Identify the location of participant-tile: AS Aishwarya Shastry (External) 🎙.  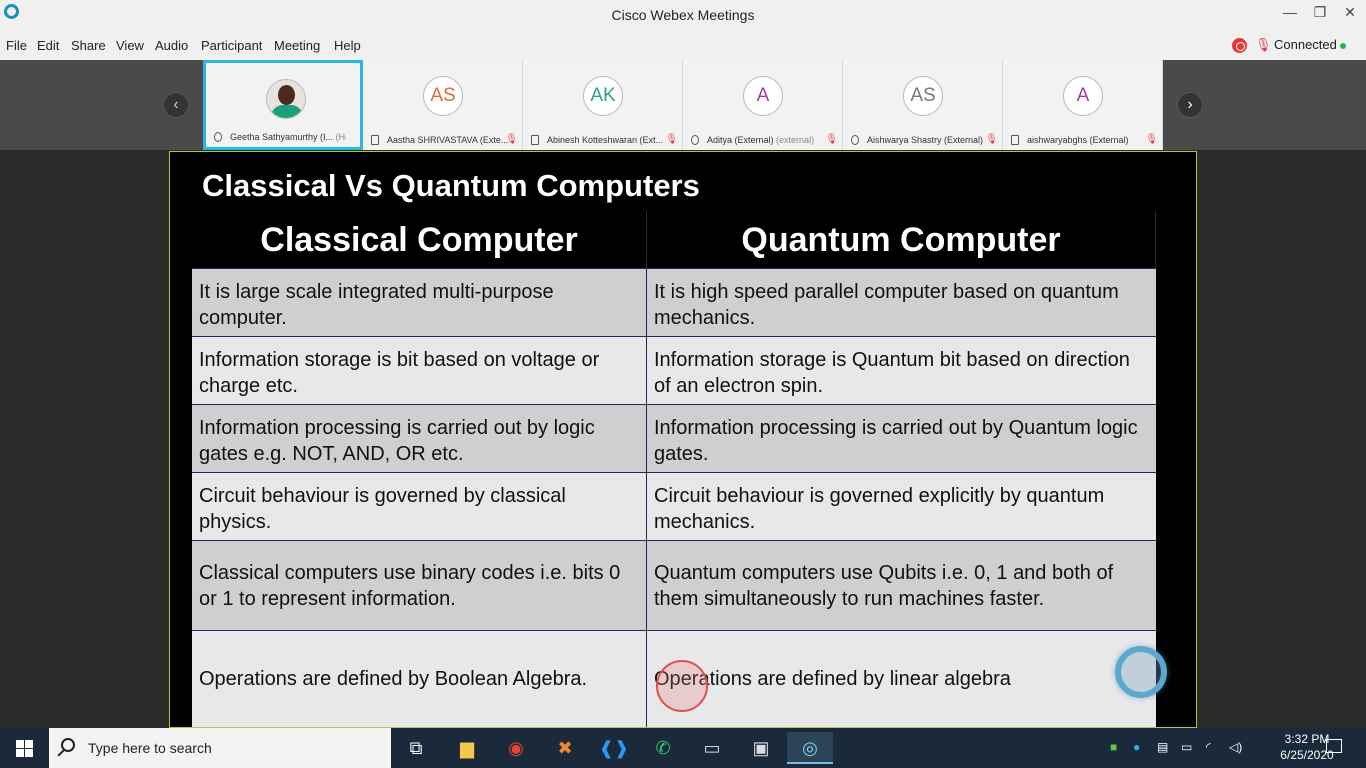
(923, 105).